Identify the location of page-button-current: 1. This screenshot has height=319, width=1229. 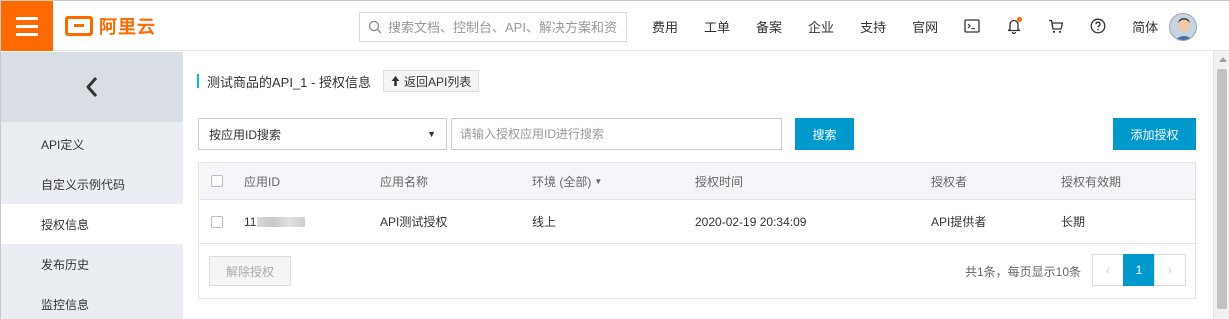
(1139, 270).